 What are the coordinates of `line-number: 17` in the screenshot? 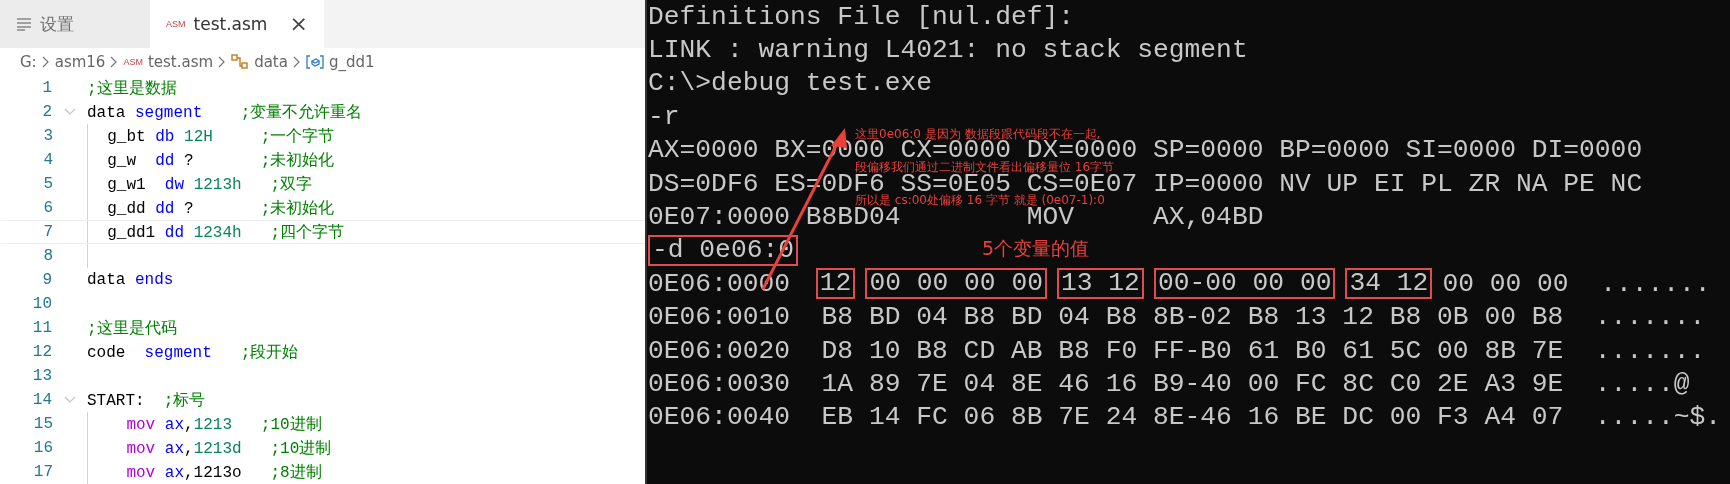 It's located at (42, 472).